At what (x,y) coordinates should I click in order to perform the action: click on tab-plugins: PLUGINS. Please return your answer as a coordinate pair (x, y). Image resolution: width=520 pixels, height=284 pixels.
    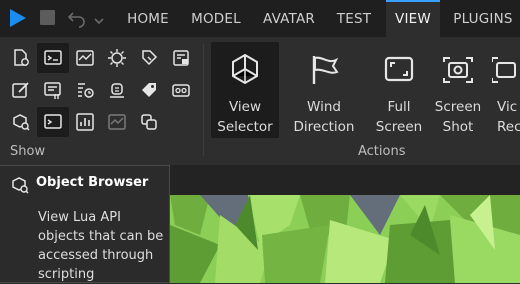
    Looking at the image, I should click on (483, 18).